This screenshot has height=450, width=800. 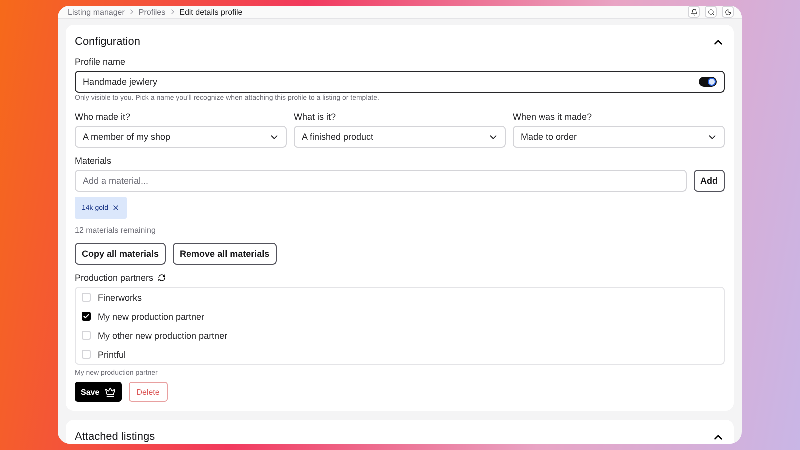 I want to click on field-label: Who made it?, so click(x=103, y=117).